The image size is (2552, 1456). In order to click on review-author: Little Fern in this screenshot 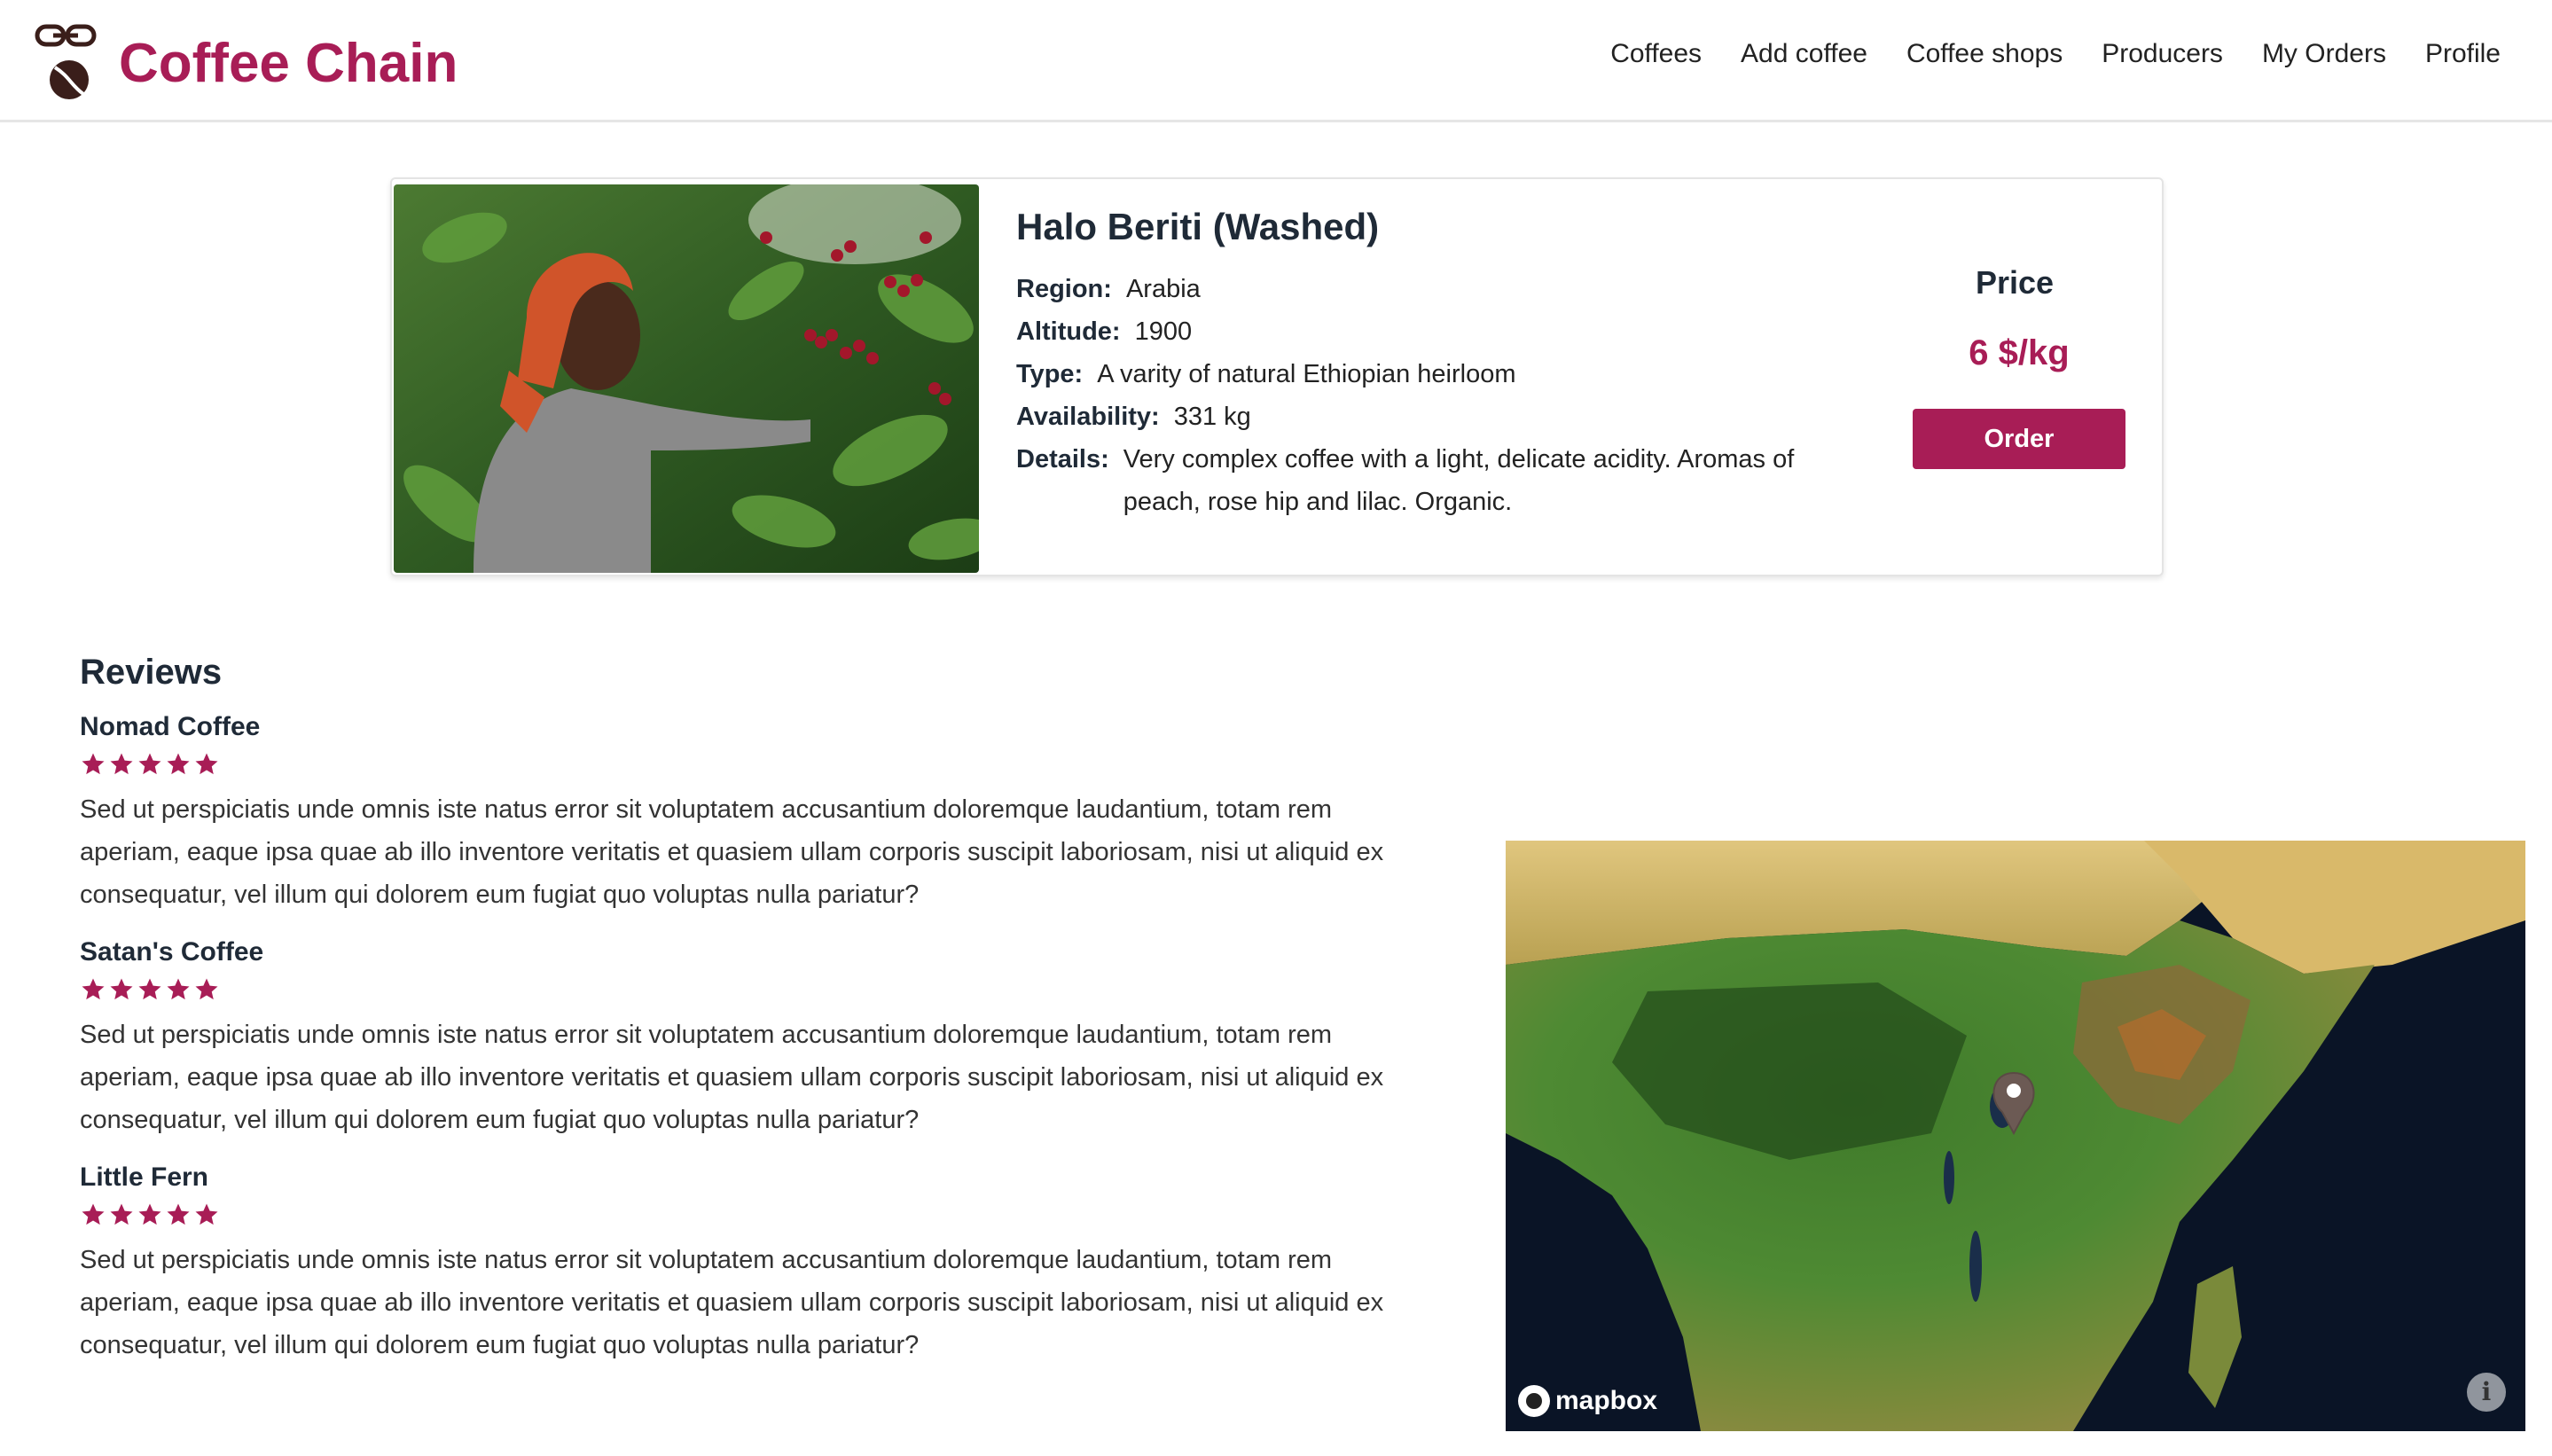, I will do `click(144, 1177)`.